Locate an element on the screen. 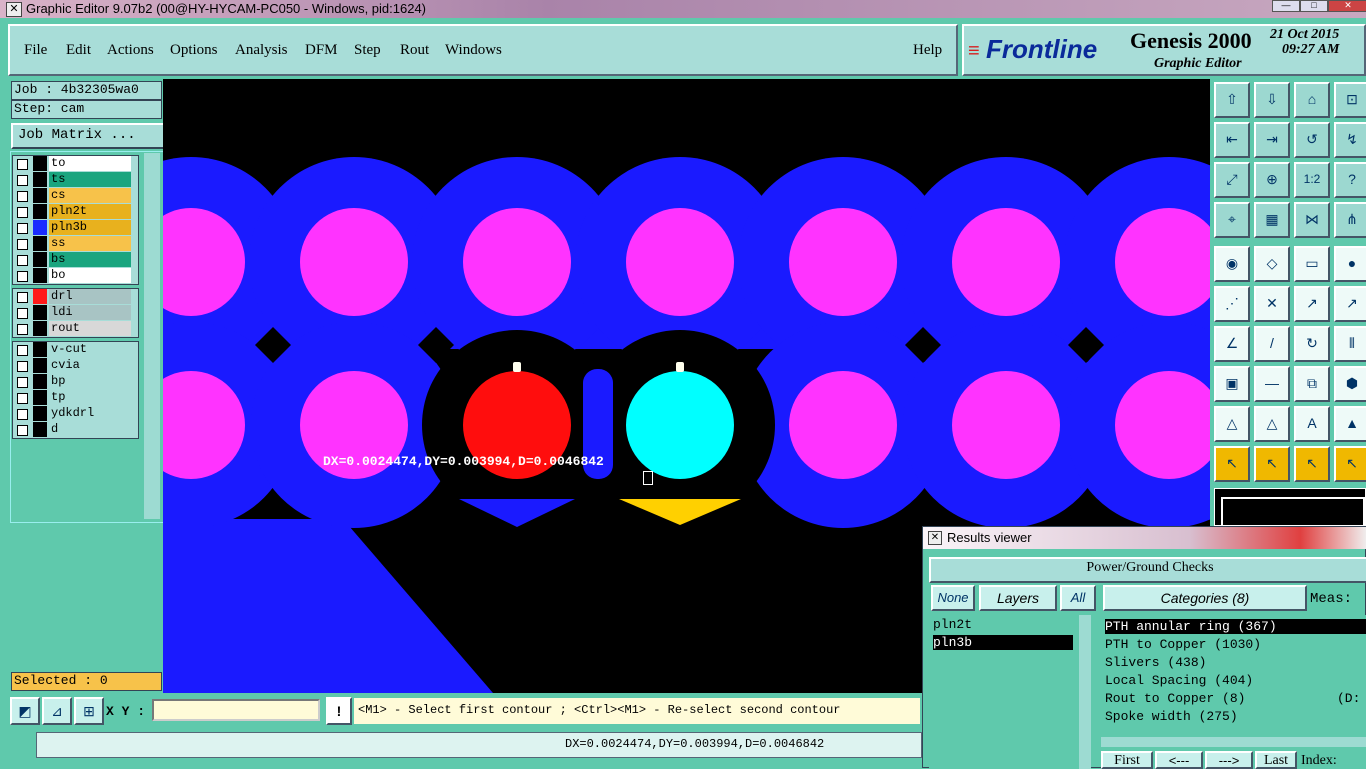 This screenshot has height=769, width=1366. node-icon: ⋰ is located at coordinates (1232, 304).